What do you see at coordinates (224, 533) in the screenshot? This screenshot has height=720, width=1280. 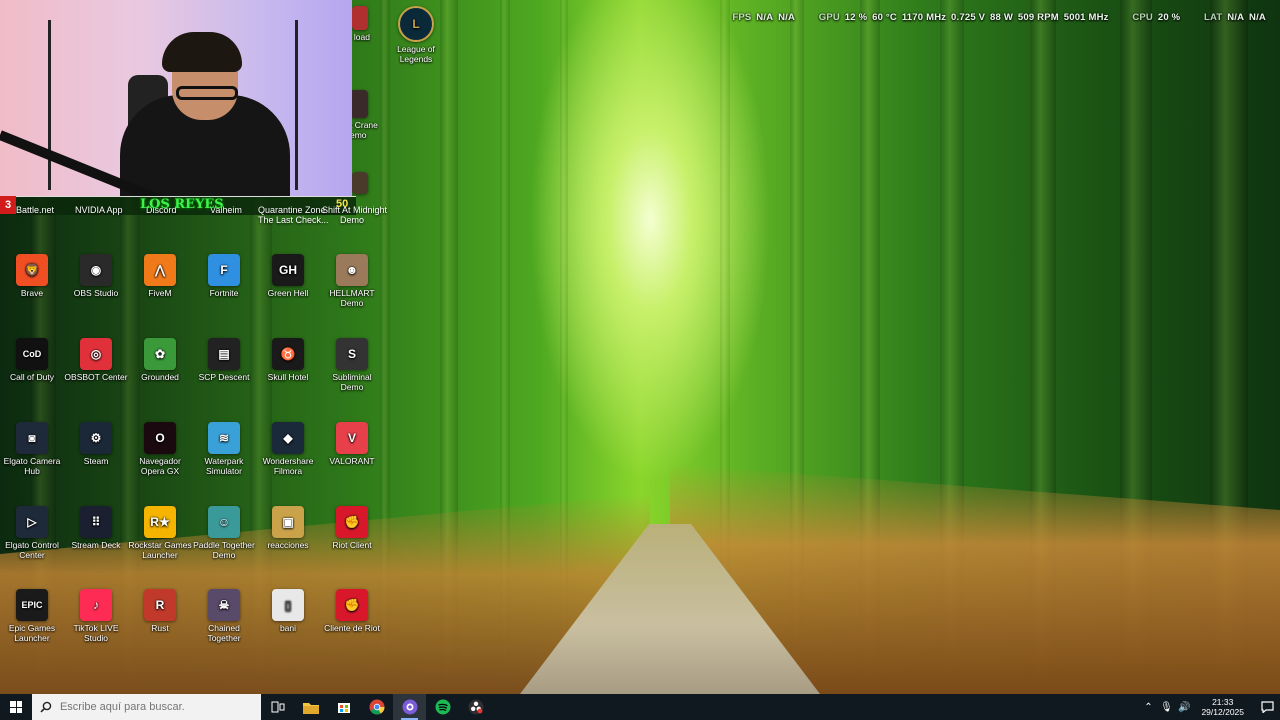 I see `desktop-icon-paddle: ☺ Paddle Together Demo` at bounding box center [224, 533].